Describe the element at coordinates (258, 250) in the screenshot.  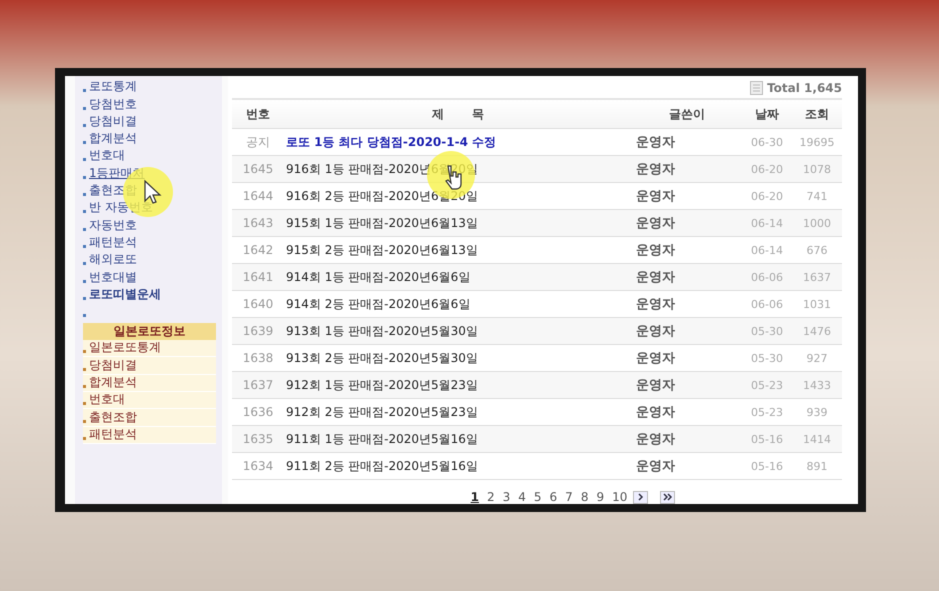
I see `table-cell-text: 1642` at that location.